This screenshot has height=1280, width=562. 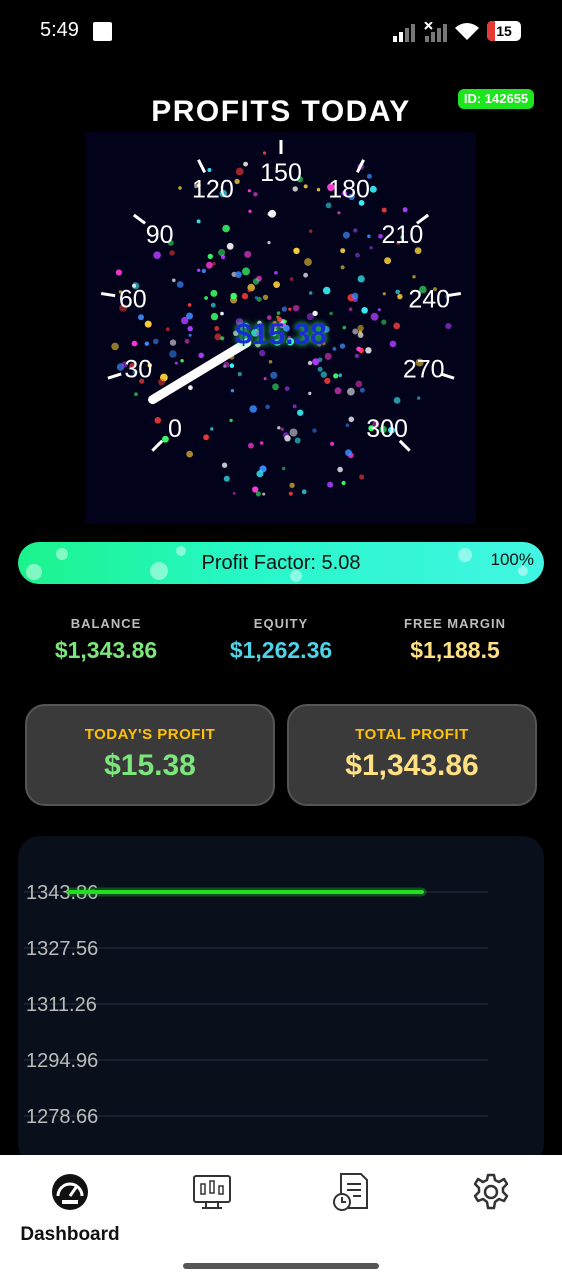 I want to click on home-indicator, so click(x=281, y=1266).